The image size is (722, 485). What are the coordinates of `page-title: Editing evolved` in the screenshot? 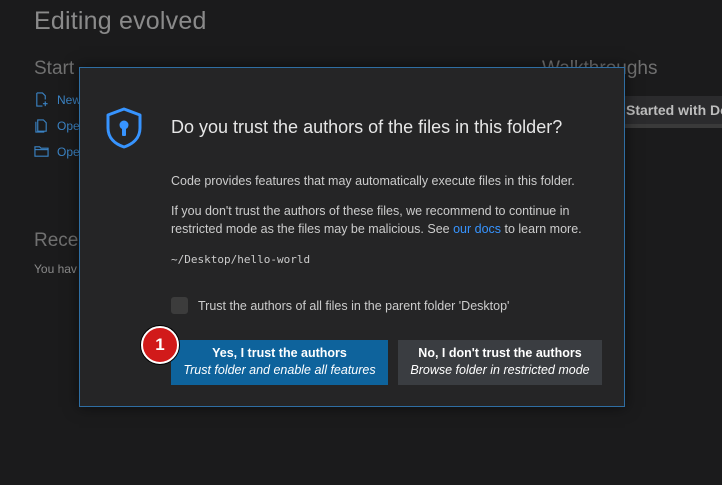 It's located at (120, 21).